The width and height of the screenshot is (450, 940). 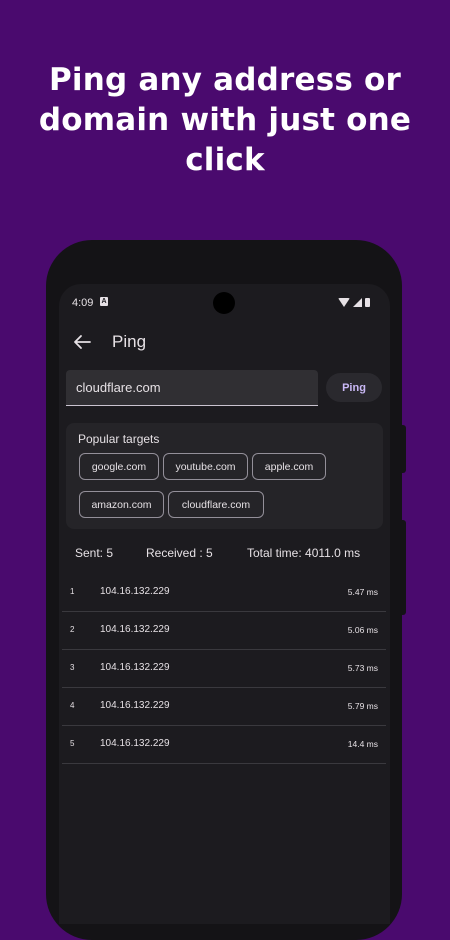 What do you see at coordinates (362, 592) in the screenshot?
I see `result-time: 5.47 ms` at bounding box center [362, 592].